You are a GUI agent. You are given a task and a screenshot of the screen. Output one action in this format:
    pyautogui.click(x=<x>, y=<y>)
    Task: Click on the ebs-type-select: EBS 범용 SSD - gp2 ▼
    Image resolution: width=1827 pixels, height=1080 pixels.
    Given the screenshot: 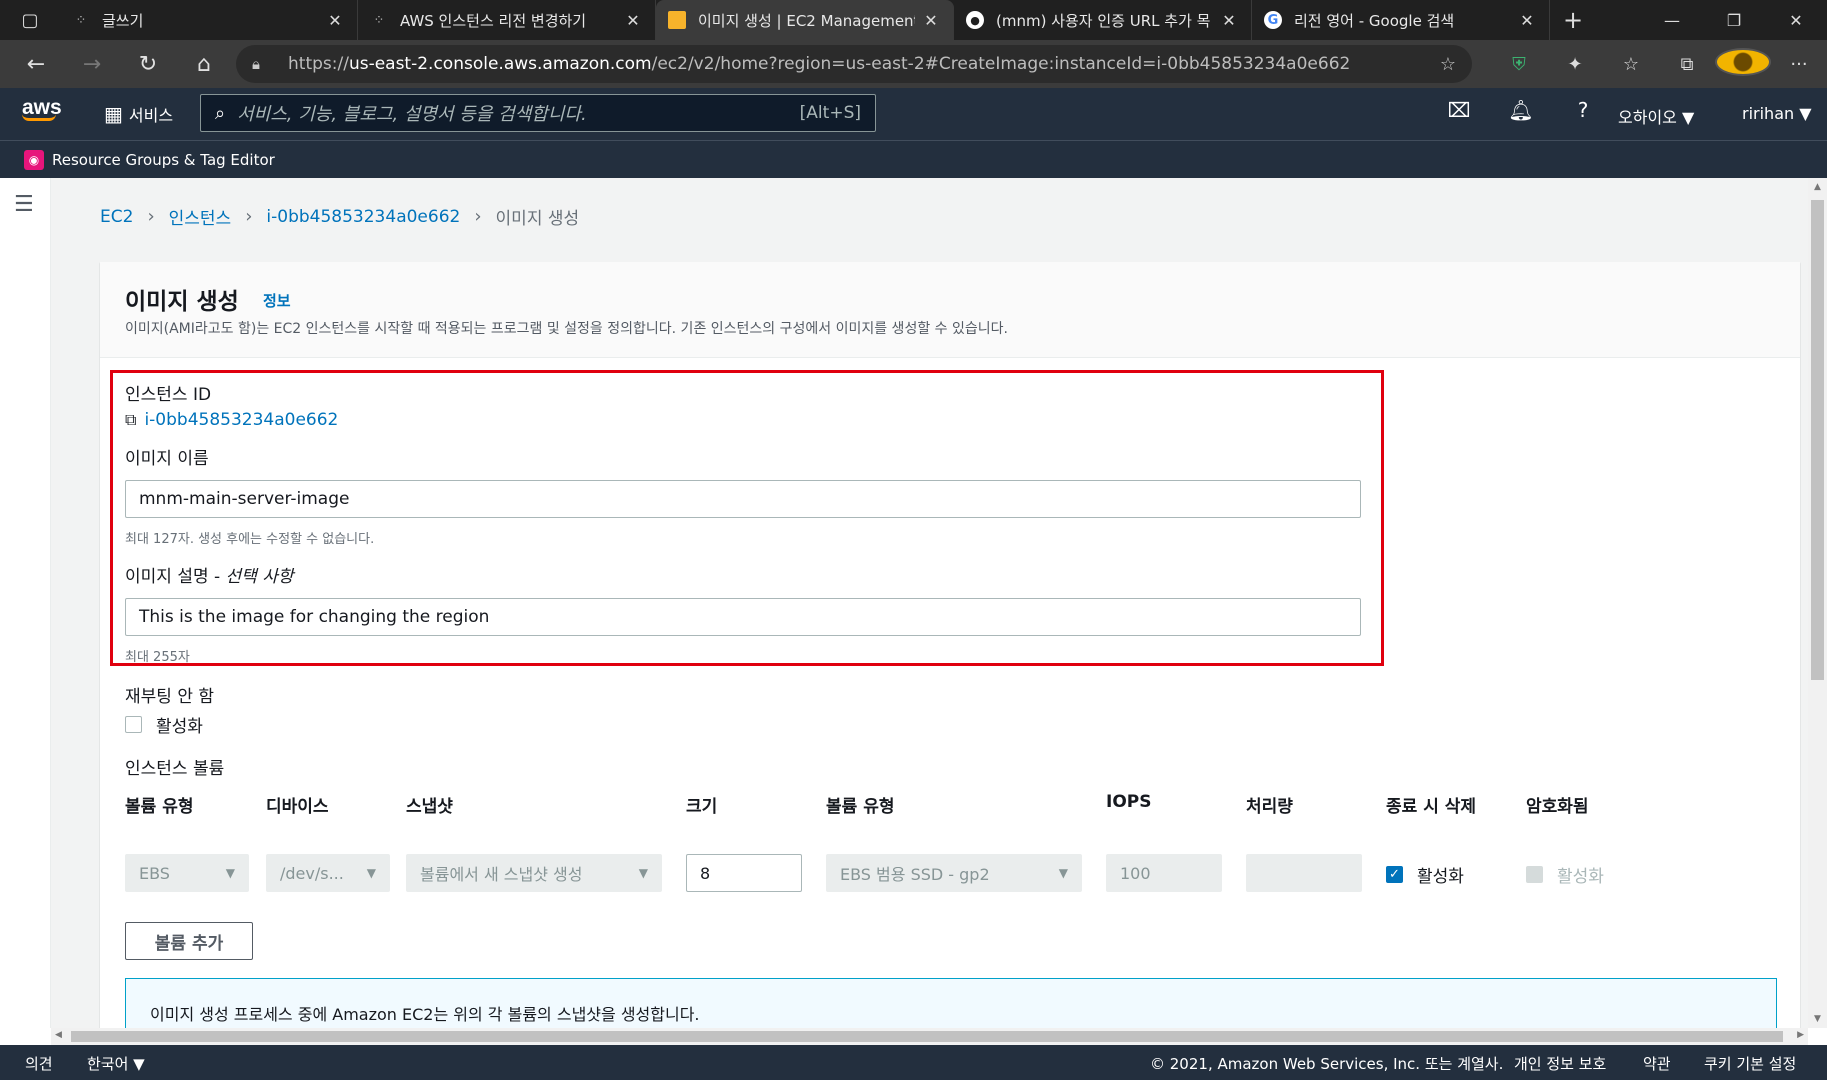 What is the action you would take?
    pyautogui.click(x=954, y=873)
    